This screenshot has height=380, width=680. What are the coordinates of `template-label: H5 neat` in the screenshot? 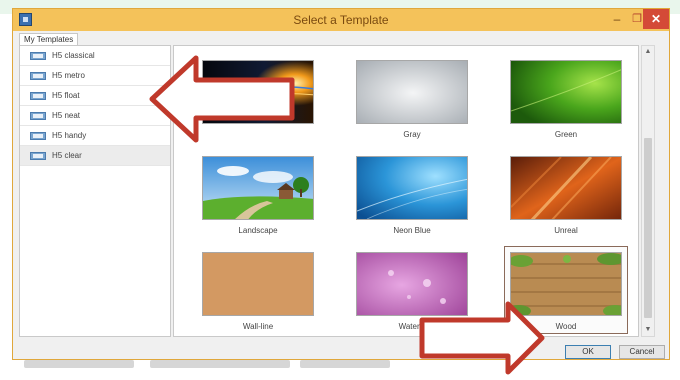 It's located at (66, 115).